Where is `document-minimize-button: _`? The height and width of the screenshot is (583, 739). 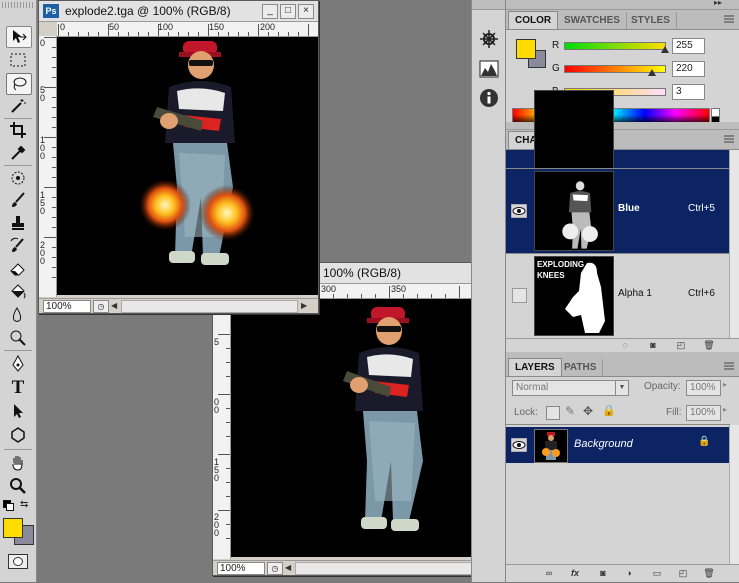 document-minimize-button: _ is located at coordinates (270, 11).